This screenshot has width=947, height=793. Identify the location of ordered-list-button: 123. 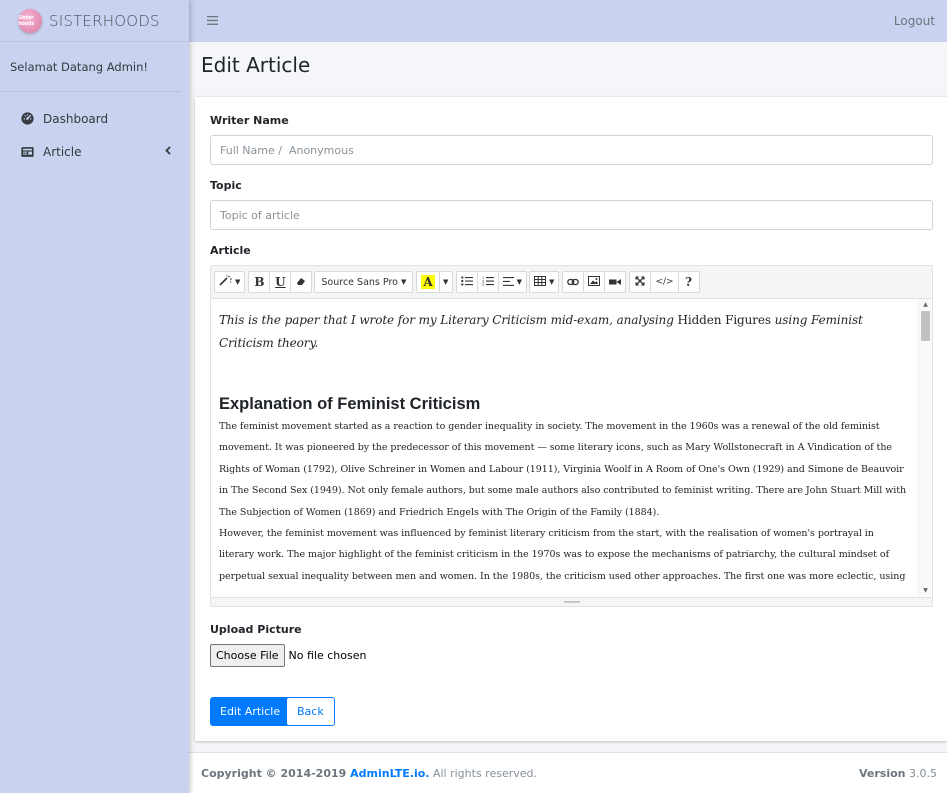
(487, 282).